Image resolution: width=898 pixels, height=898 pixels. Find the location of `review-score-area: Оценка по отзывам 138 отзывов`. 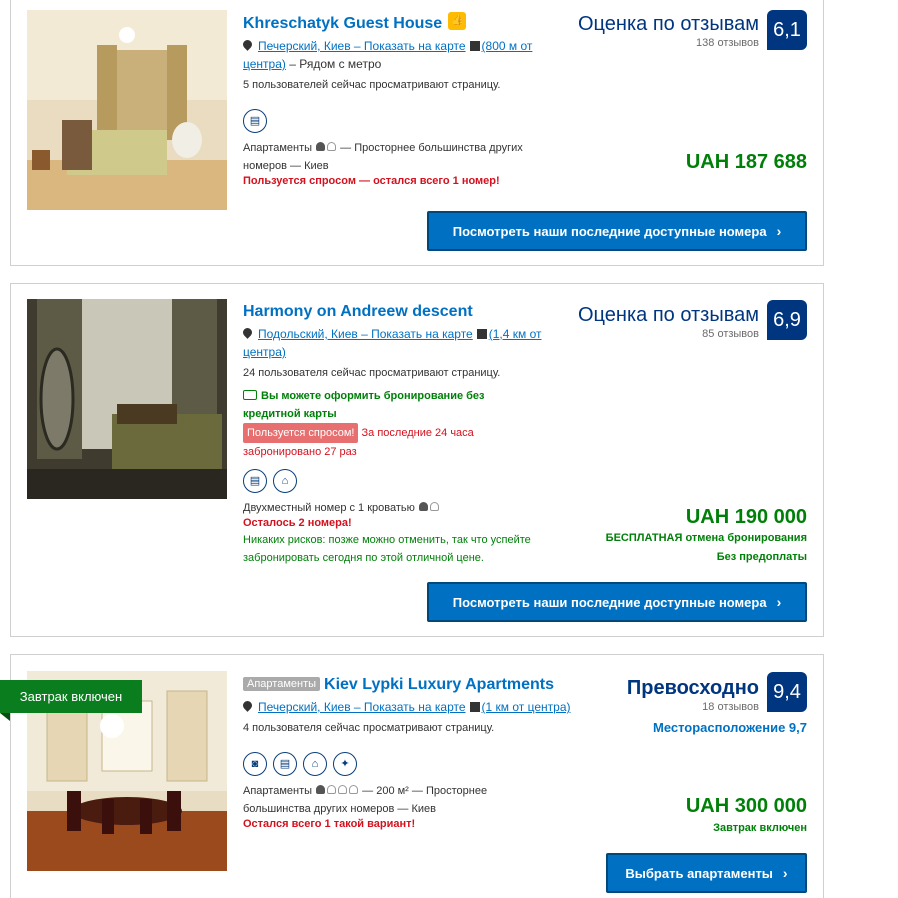

review-score-area: Оценка по отзывам 138 отзывов is located at coordinates (668, 31).